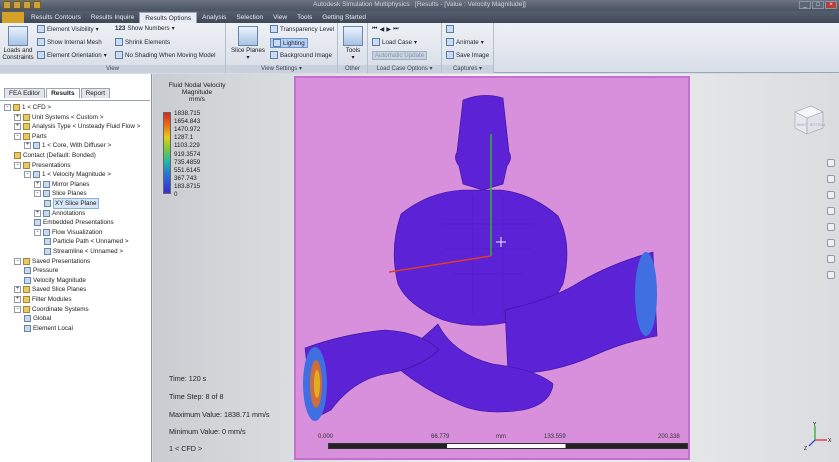 The image size is (839, 462). Describe the element at coordinates (818, 5) in the screenshot. I see `maximize-button: □` at that location.